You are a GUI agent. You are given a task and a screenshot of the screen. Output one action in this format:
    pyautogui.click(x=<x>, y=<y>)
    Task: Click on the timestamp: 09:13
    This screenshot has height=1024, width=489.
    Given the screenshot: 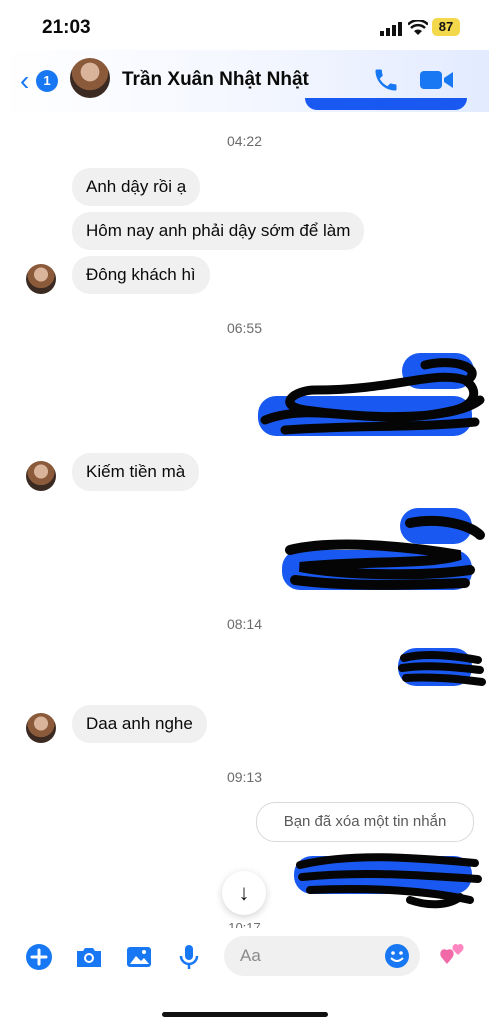 What is the action you would take?
    pyautogui.click(x=244, y=777)
    